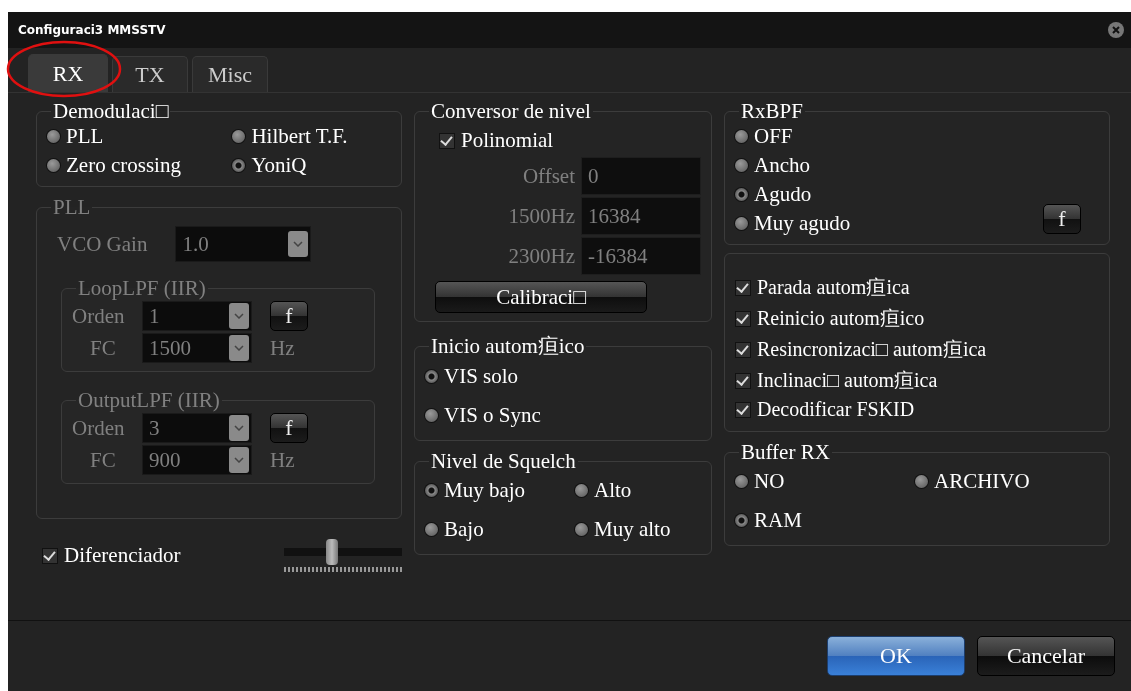 The width and height of the screenshot is (1131, 691). I want to click on radio-option: VIS solo, so click(472, 376).